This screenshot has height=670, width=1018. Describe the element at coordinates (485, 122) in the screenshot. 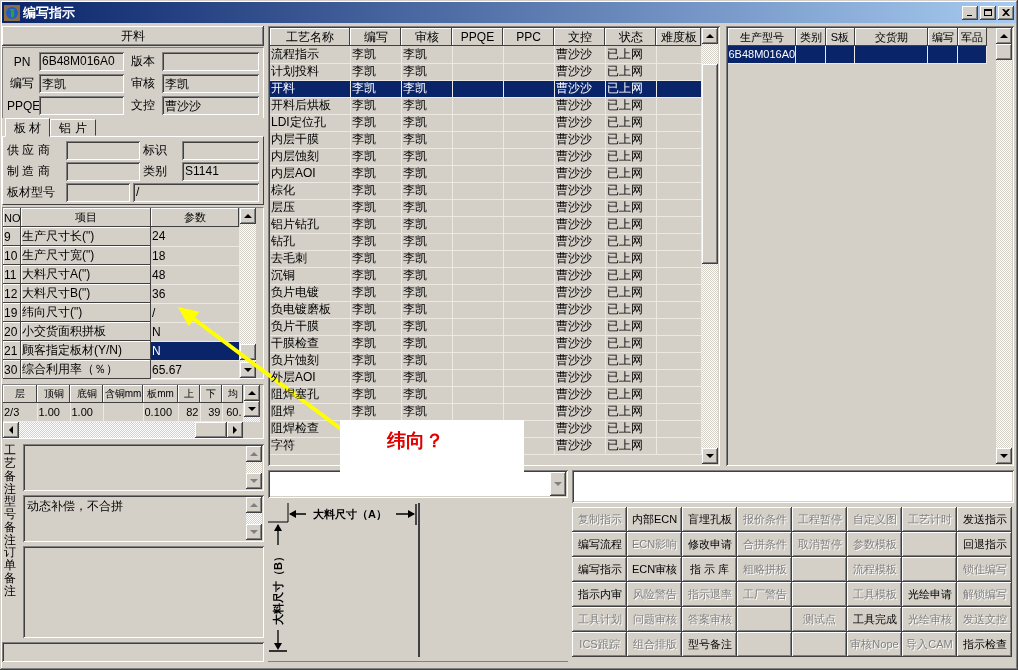

I see `table-row: LDI定位孔 李凯 李凯 曹沙沙 已上网` at that location.